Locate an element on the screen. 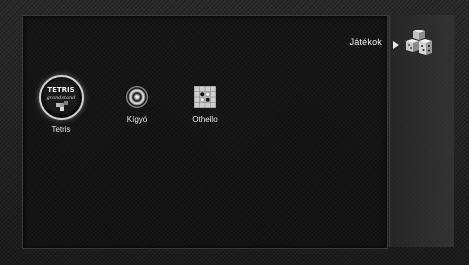  game-item-othello: Othello is located at coordinates (205, 104).